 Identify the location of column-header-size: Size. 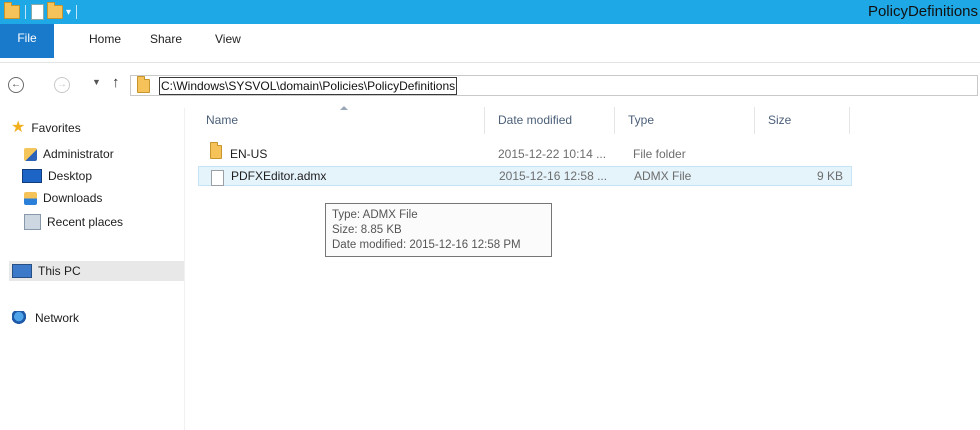
(802, 120).